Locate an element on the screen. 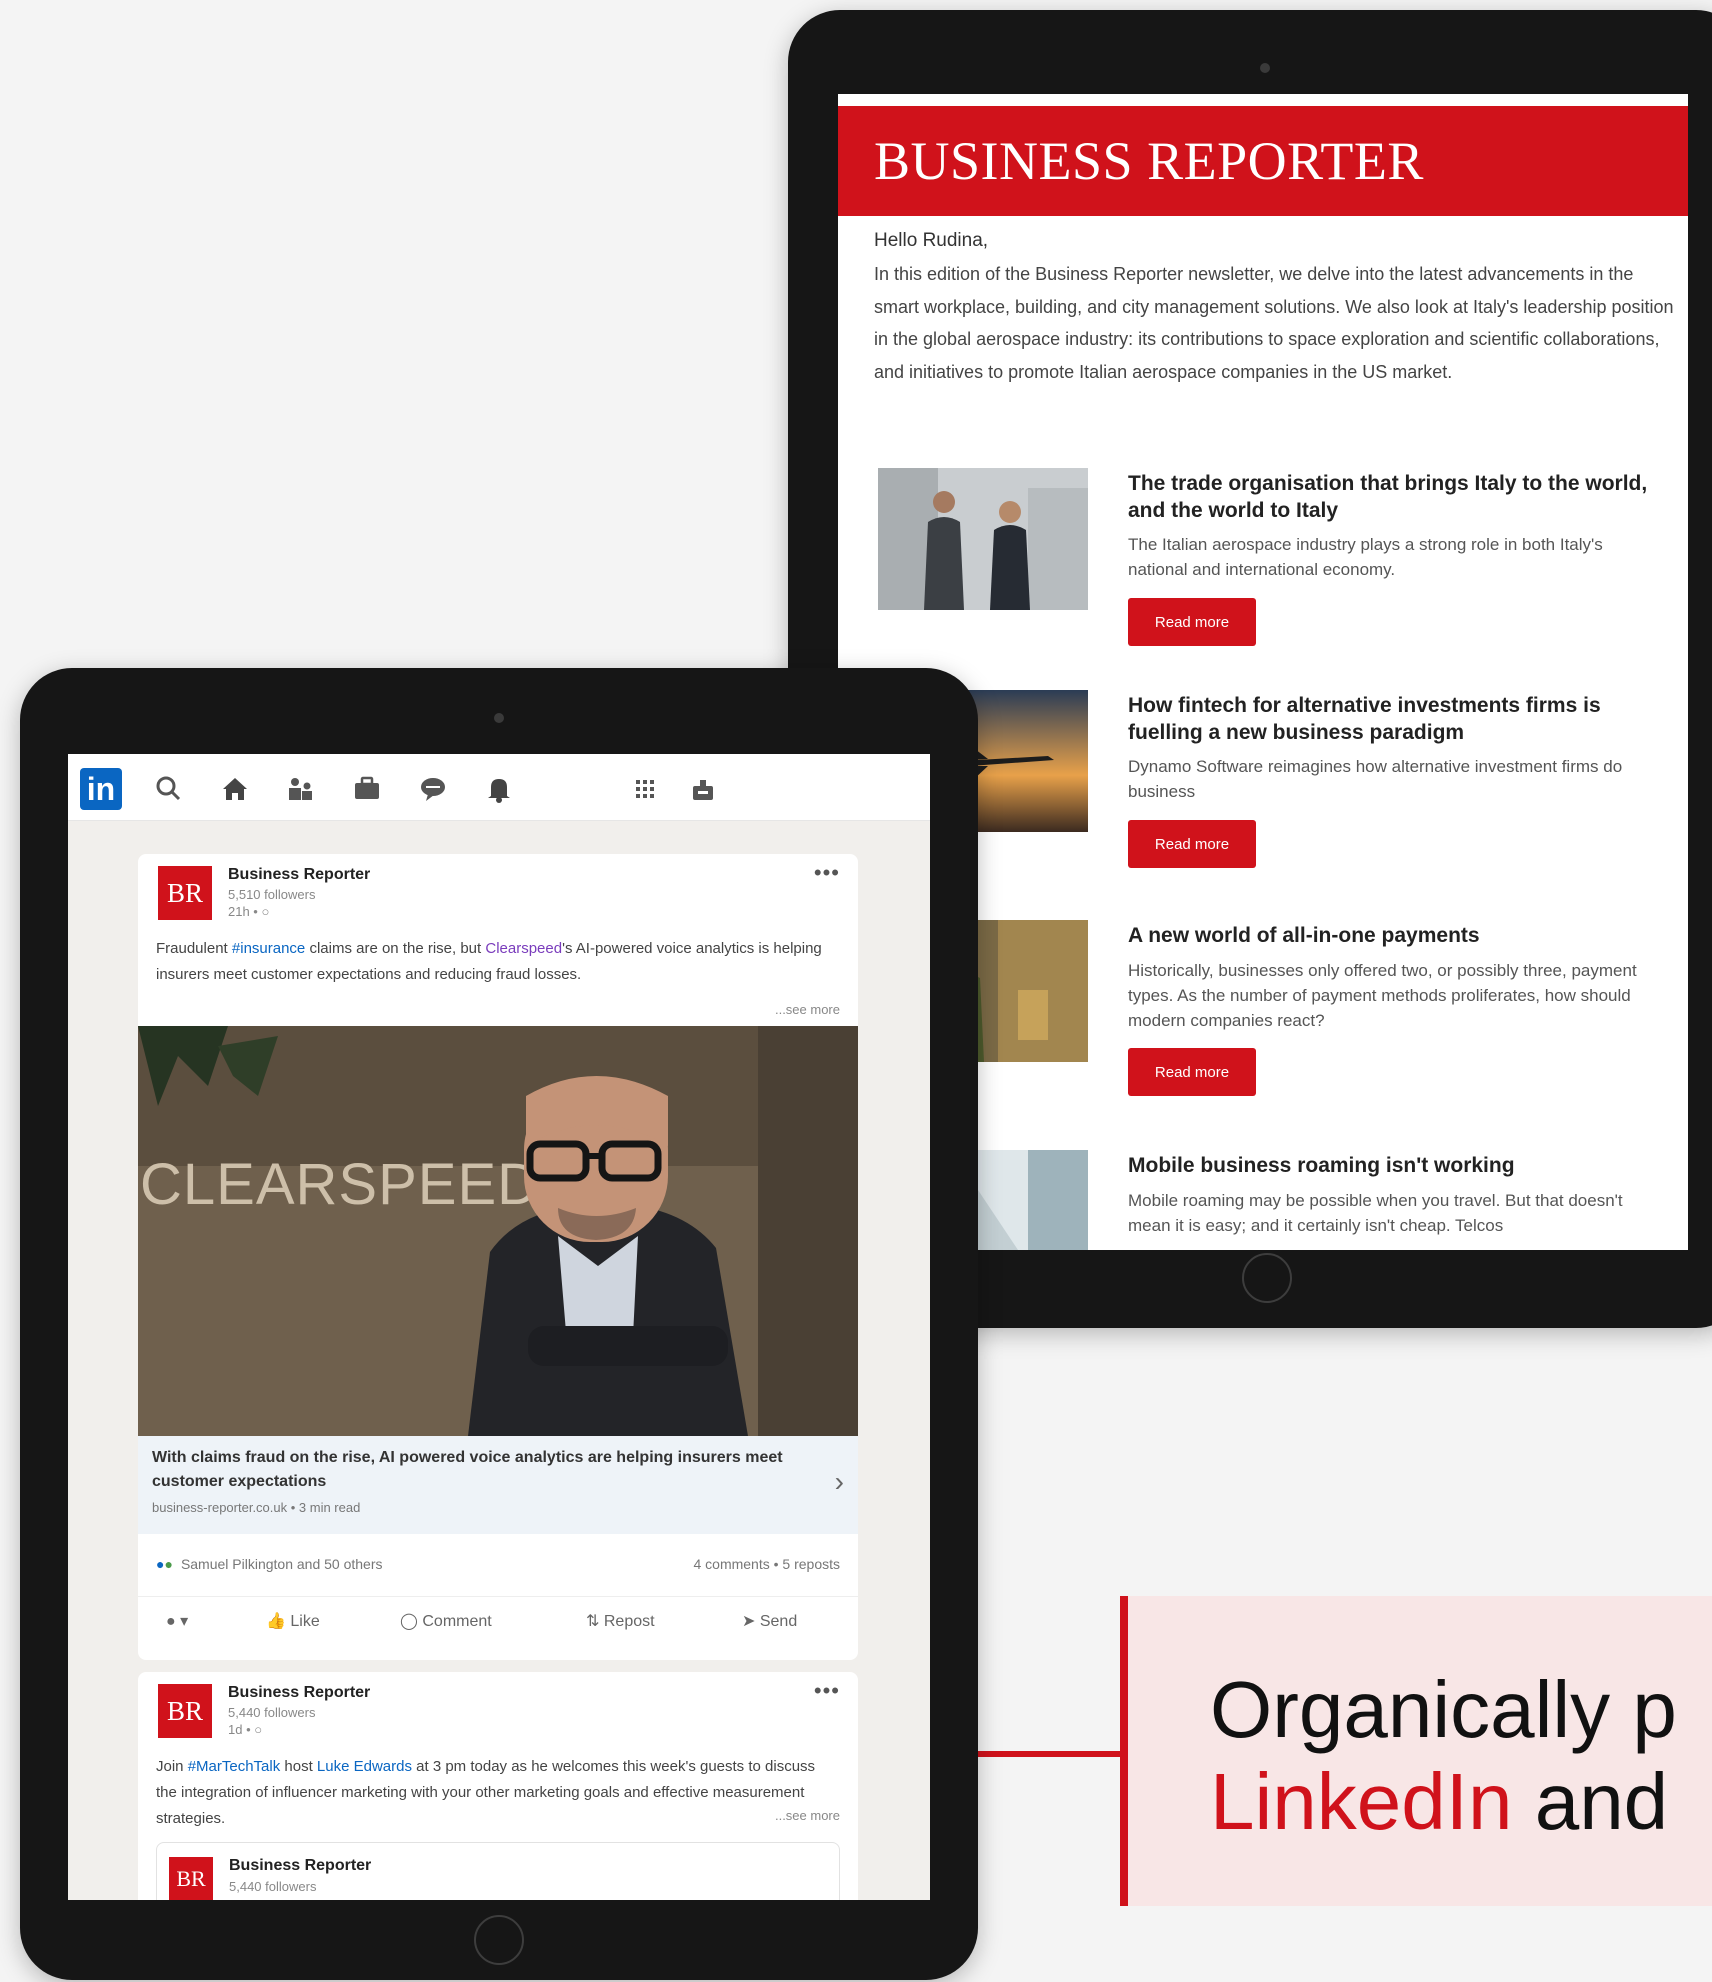 Image resolution: width=1712 pixels, height=1982 pixels. chevron-right-icon: › is located at coordinates (839, 1482).